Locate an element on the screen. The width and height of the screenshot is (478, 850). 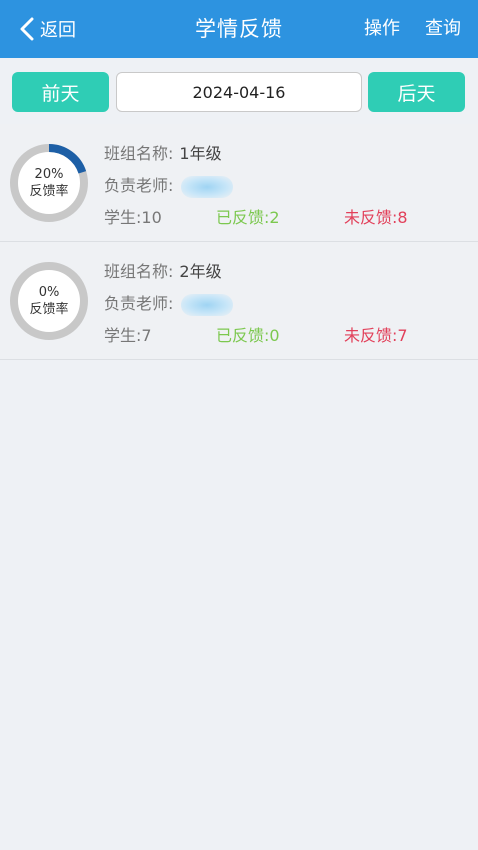
class-info: 班组名称: 1年级 负责老师: 学生:10 已反馈:2 未反馈:8 is located at coordinates (286, 186).